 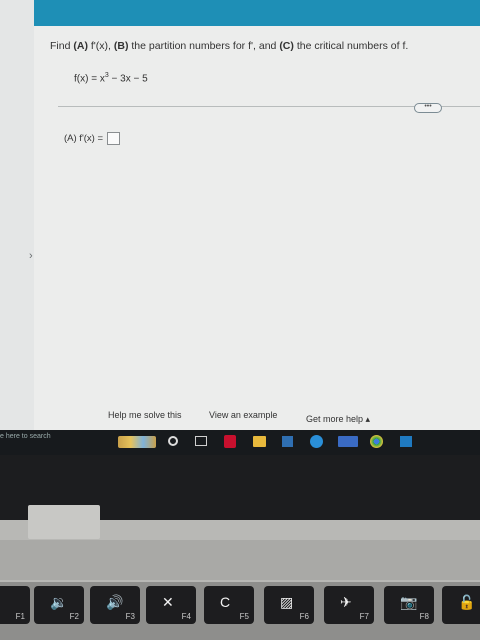 What do you see at coordinates (113, 138) in the screenshot?
I see `answer-a-input` at bounding box center [113, 138].